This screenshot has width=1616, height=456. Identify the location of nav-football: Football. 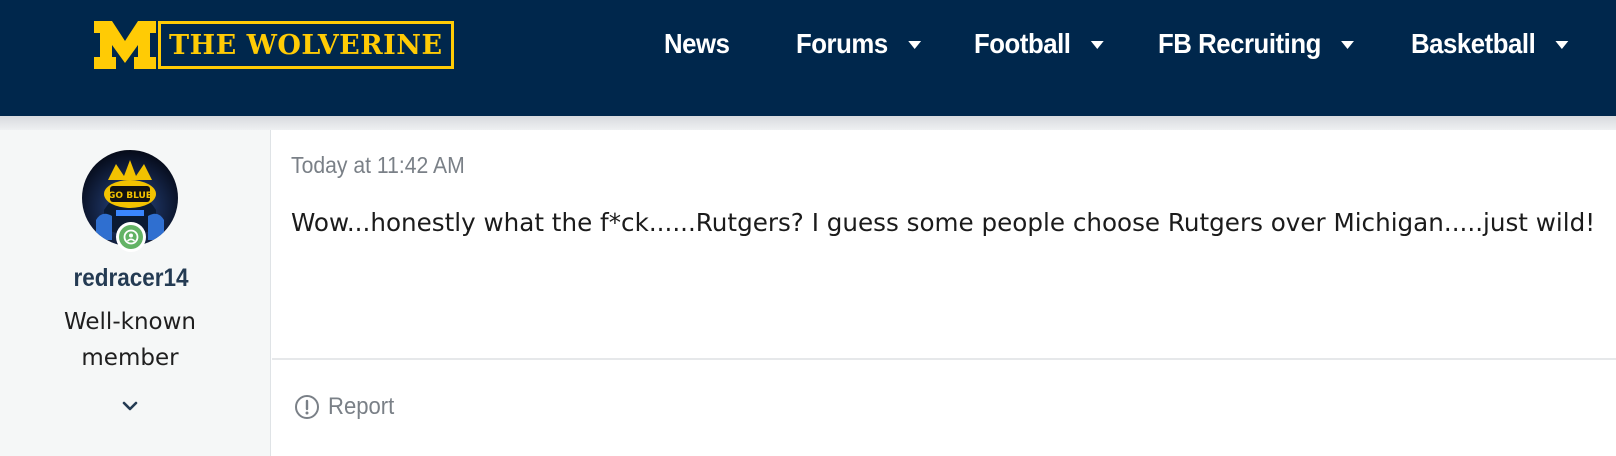
(1039, 44).